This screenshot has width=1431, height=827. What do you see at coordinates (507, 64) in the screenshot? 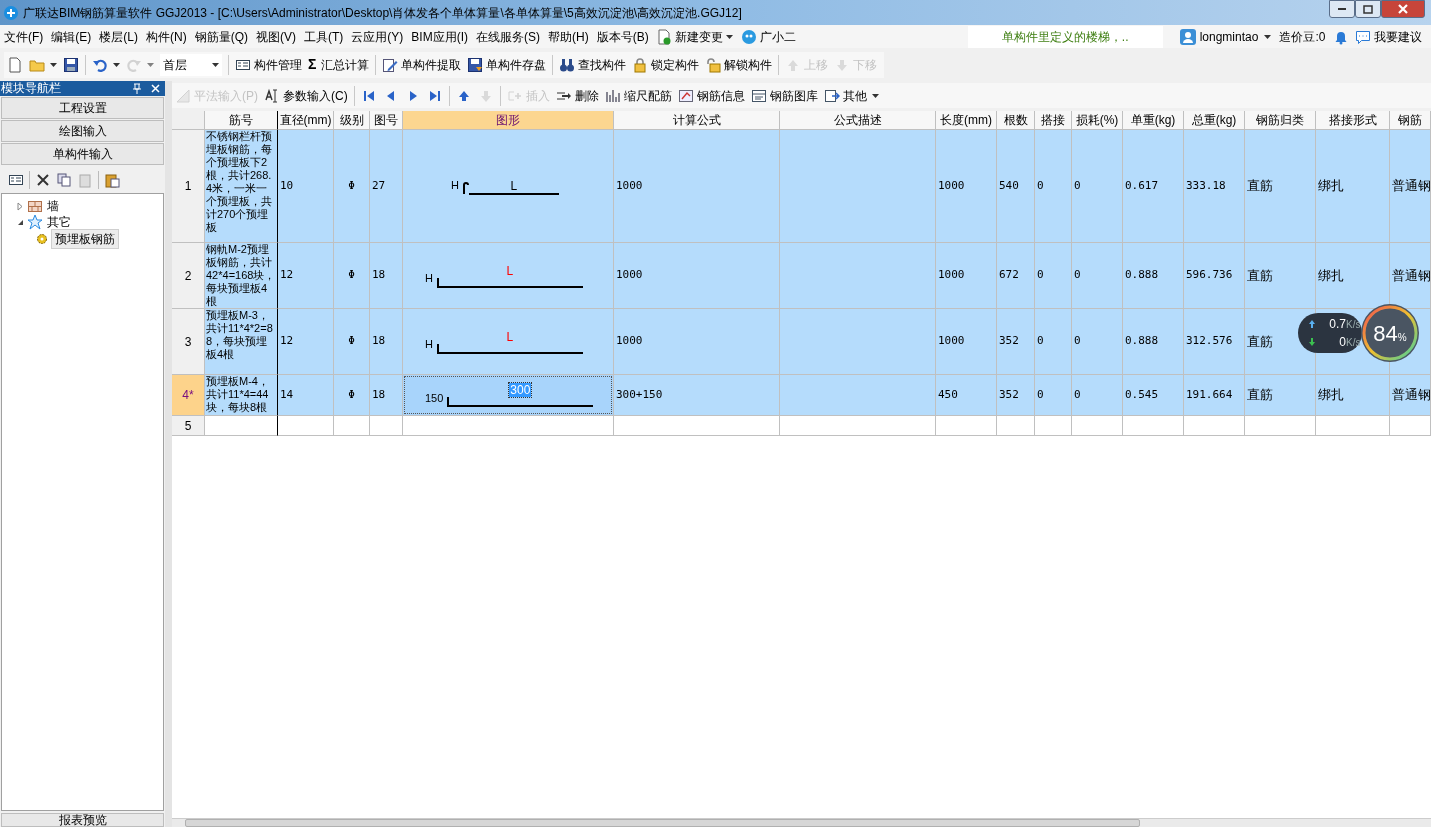
I see `toolbar-button: 单构件存盘` at bounding box center [507, 64].